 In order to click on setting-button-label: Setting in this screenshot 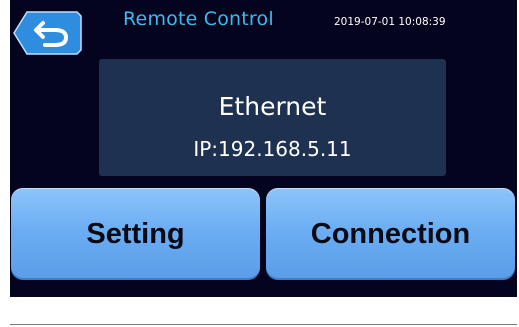, I will do `click(135, 233)`.